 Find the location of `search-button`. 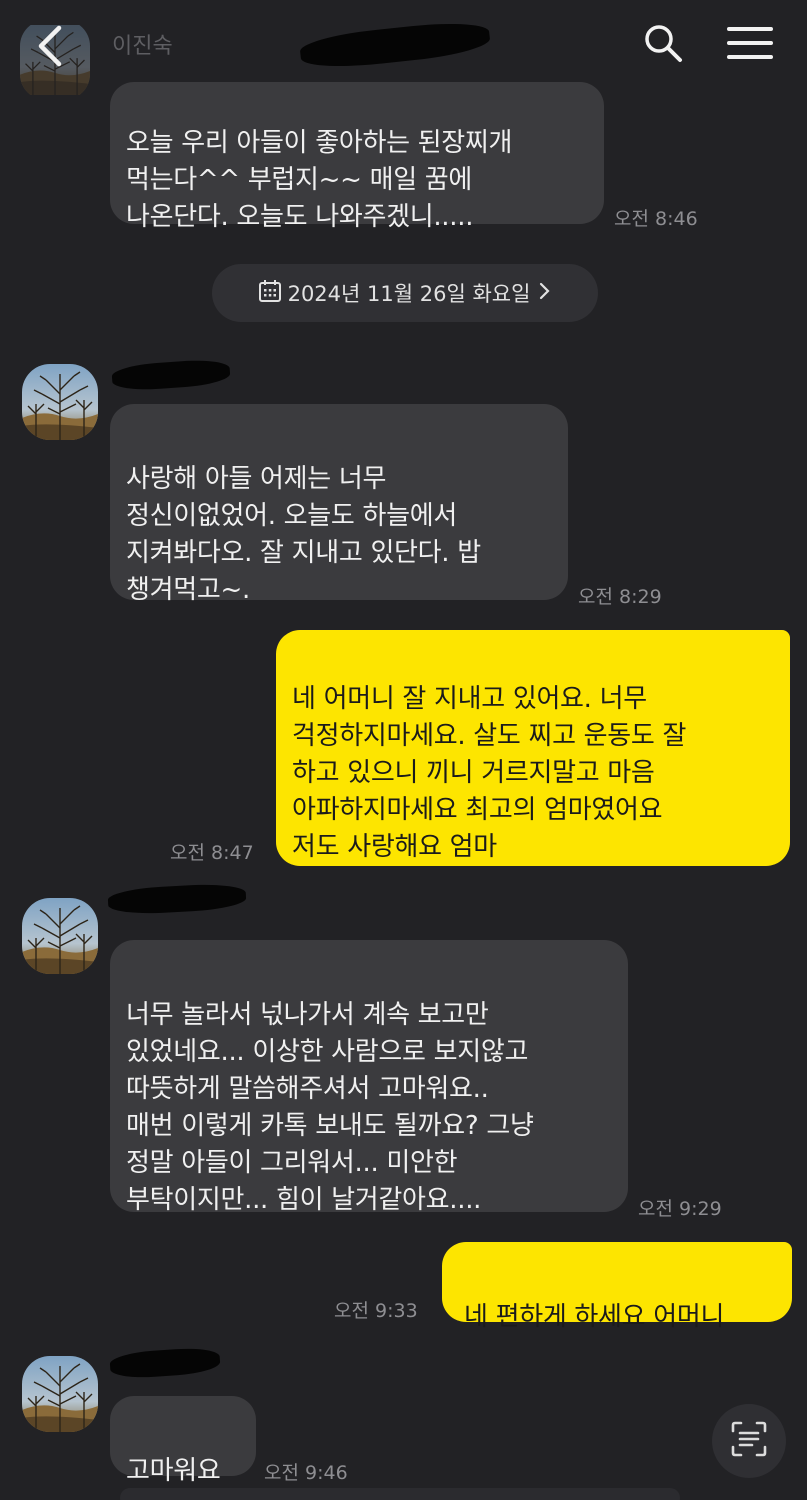

search-button is located at coordinates (663, 45).